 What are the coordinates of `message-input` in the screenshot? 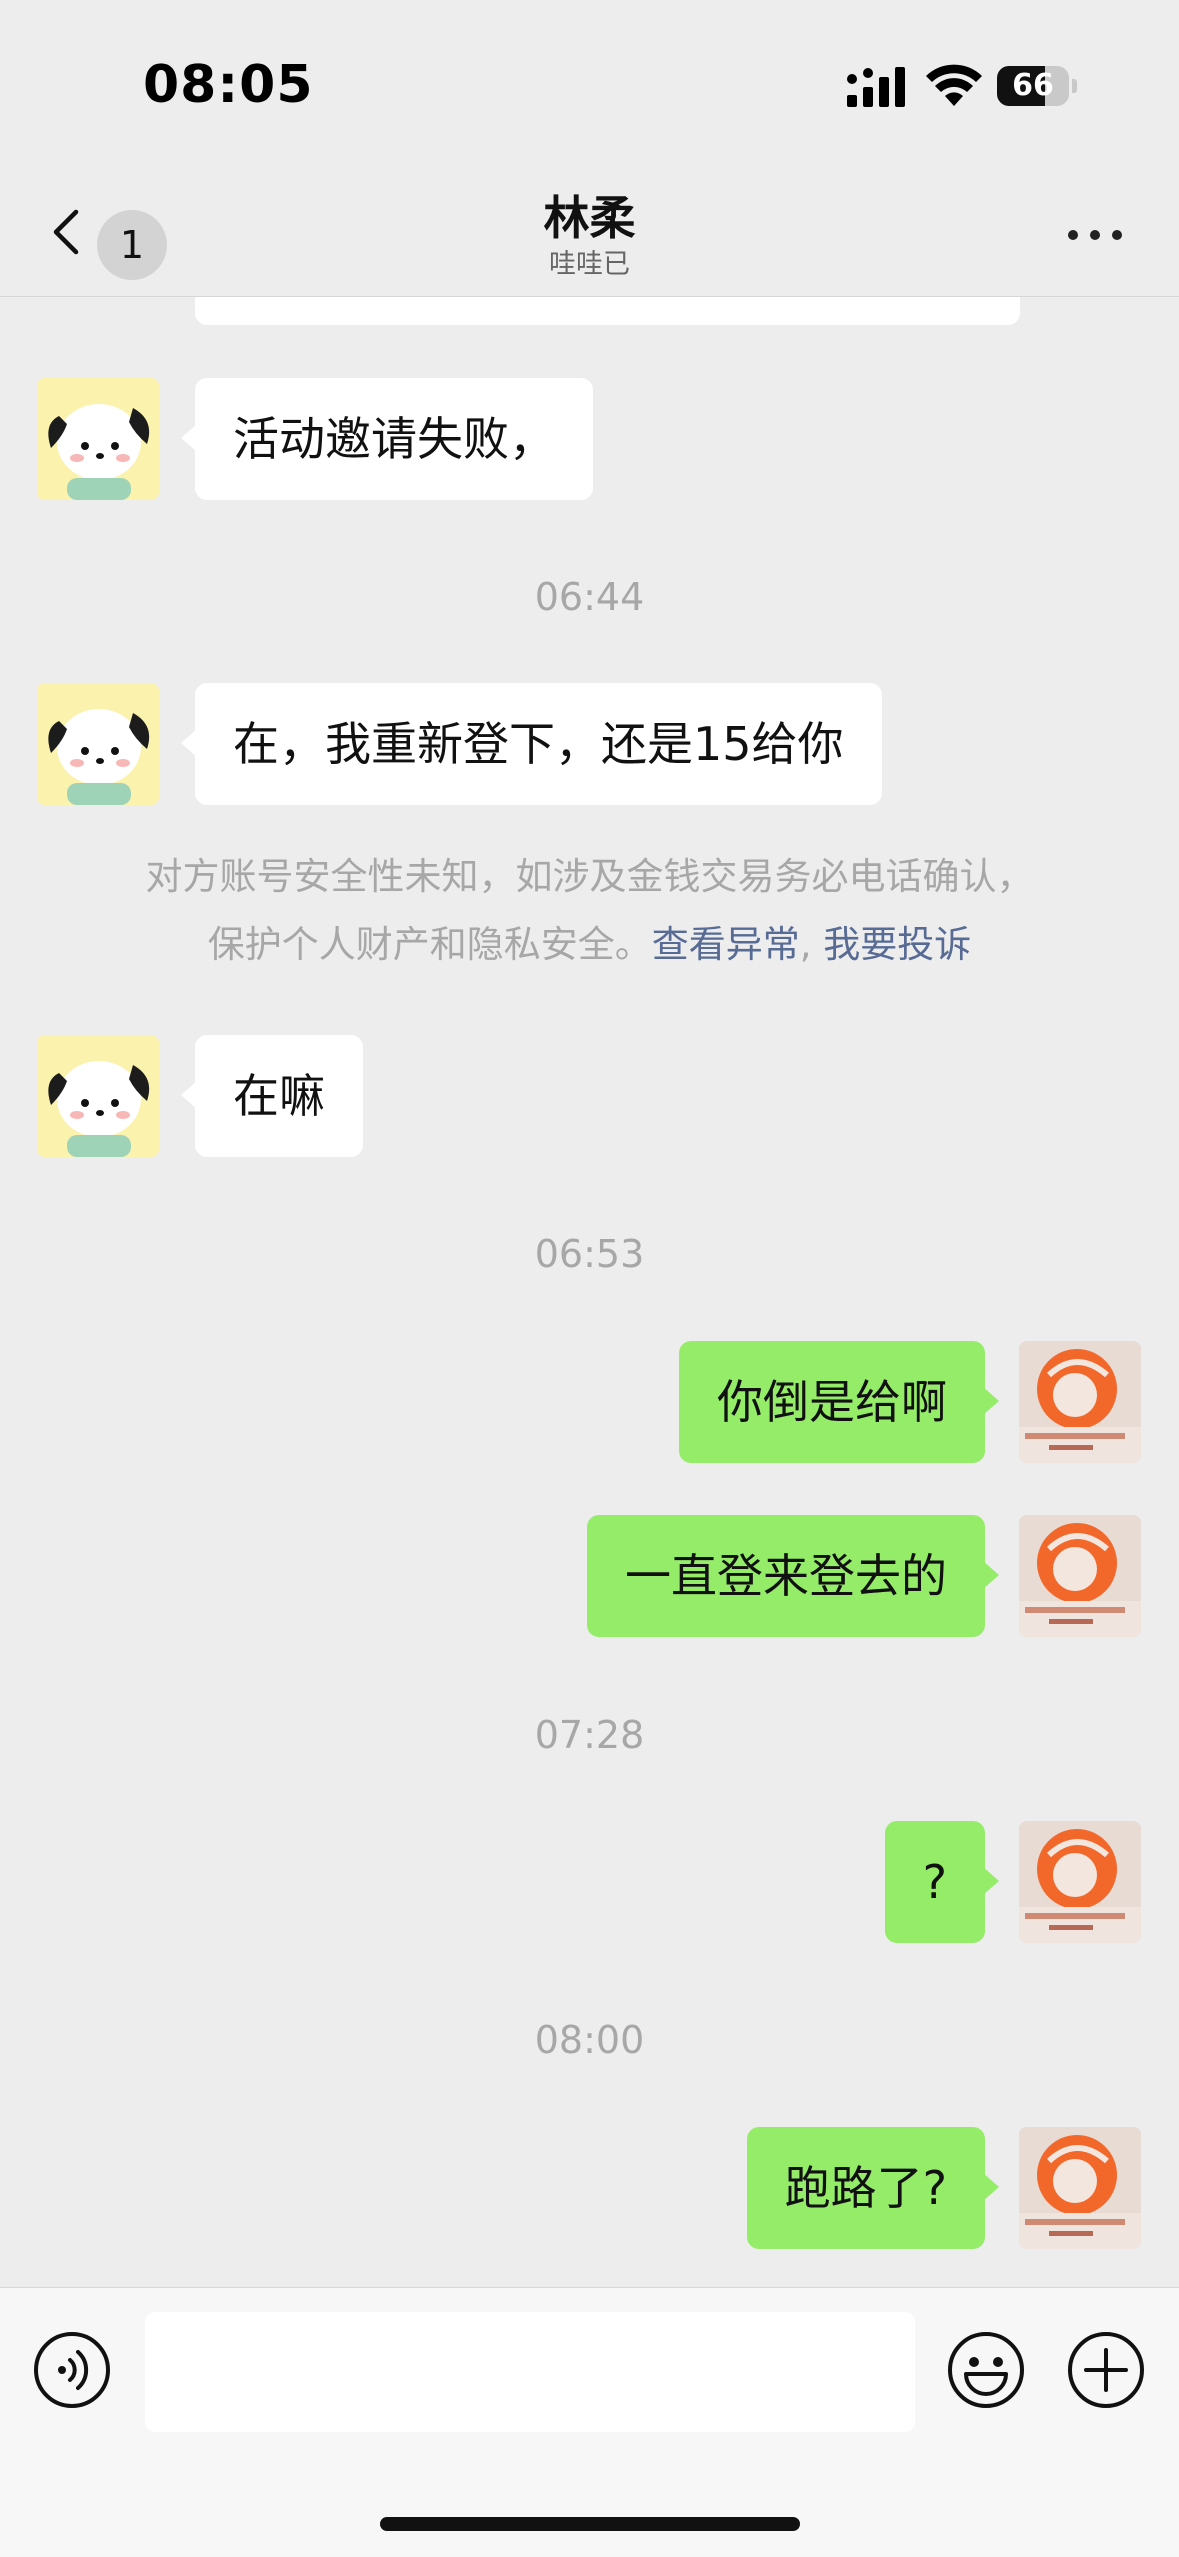 It's located at (530, 2372).